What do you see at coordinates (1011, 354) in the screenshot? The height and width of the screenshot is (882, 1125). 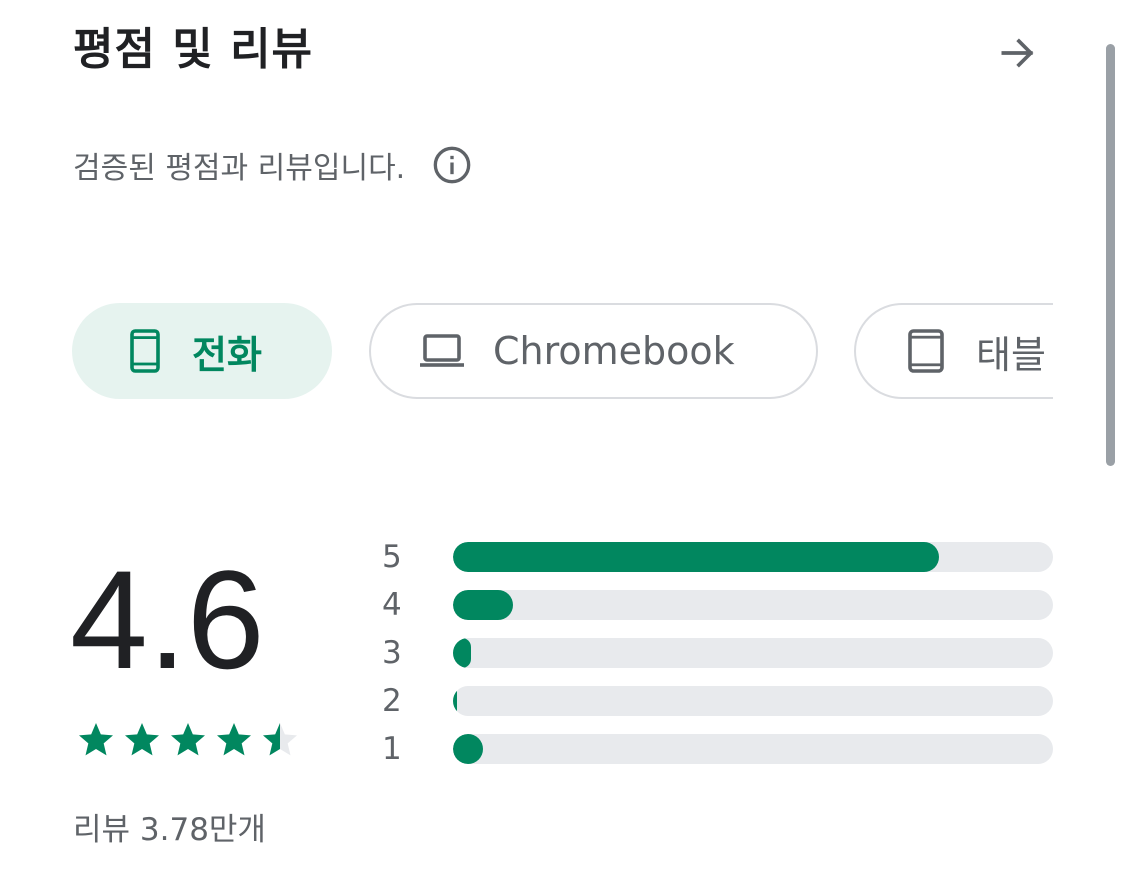 I see `chip-tablet-label: 태블` at bounding box center [1011, 354].